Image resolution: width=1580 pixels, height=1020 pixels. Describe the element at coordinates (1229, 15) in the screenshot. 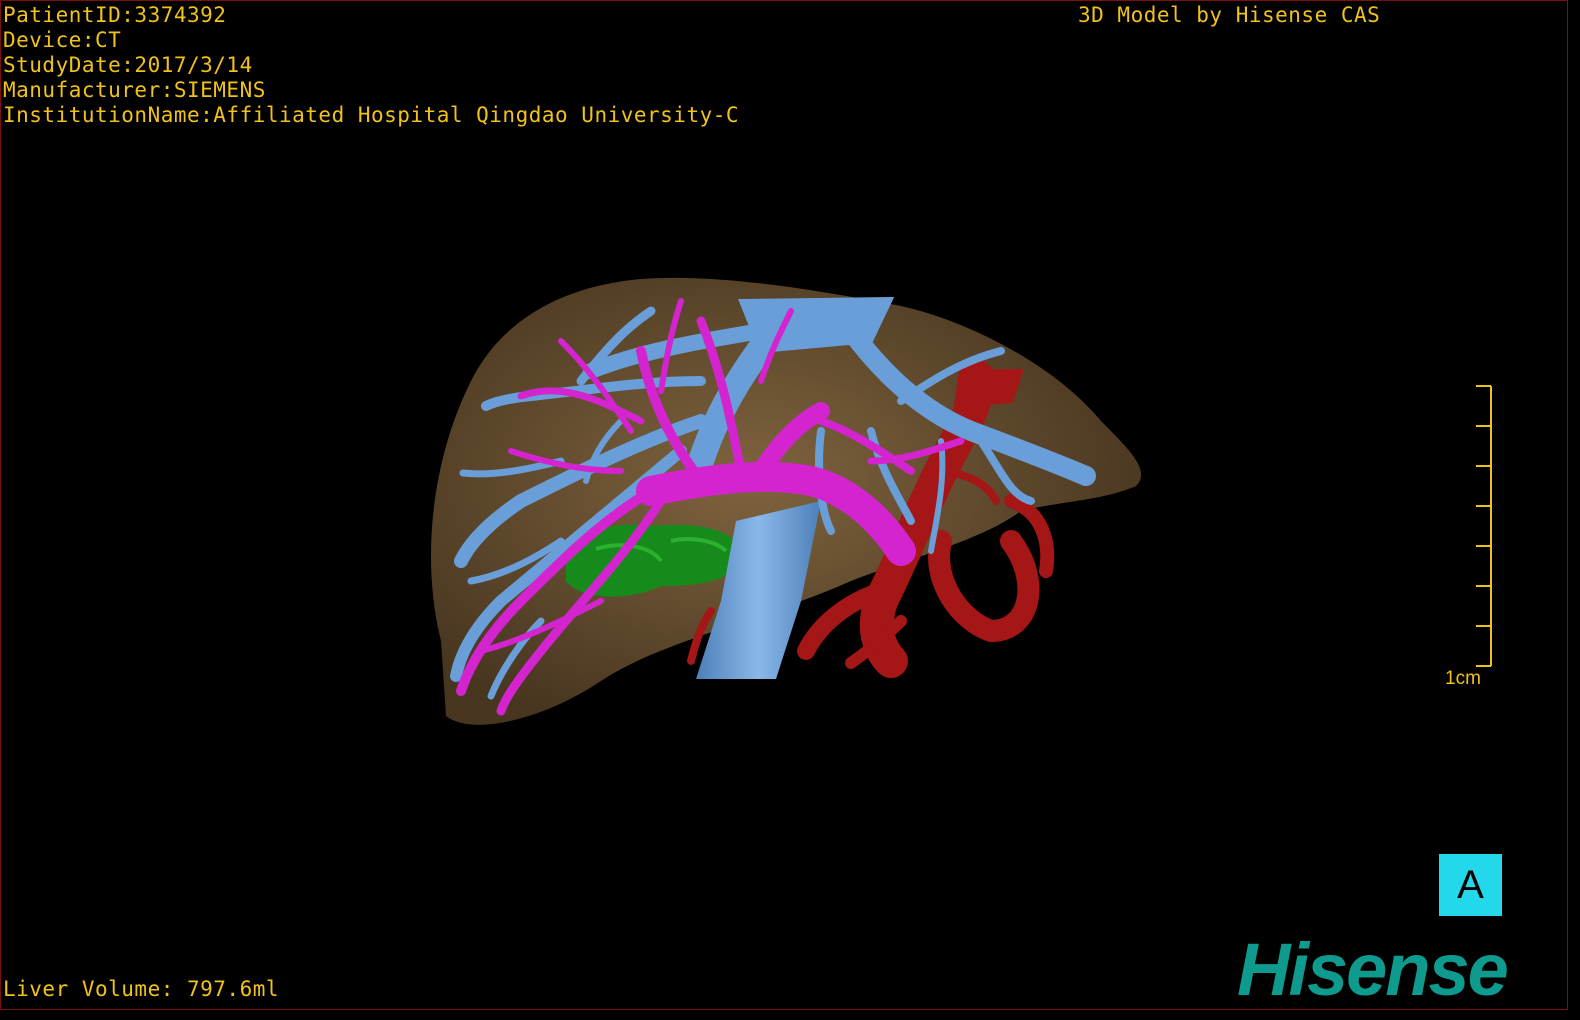

I see `model-credit: 3D Model by Hisense CAS` at that location.